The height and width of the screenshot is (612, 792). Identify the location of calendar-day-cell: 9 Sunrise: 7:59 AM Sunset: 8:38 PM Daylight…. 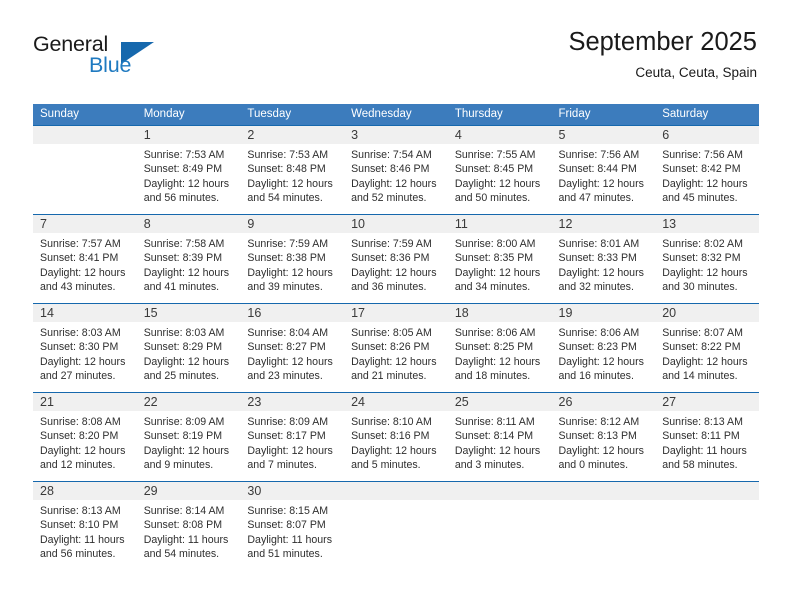
(292, 259).